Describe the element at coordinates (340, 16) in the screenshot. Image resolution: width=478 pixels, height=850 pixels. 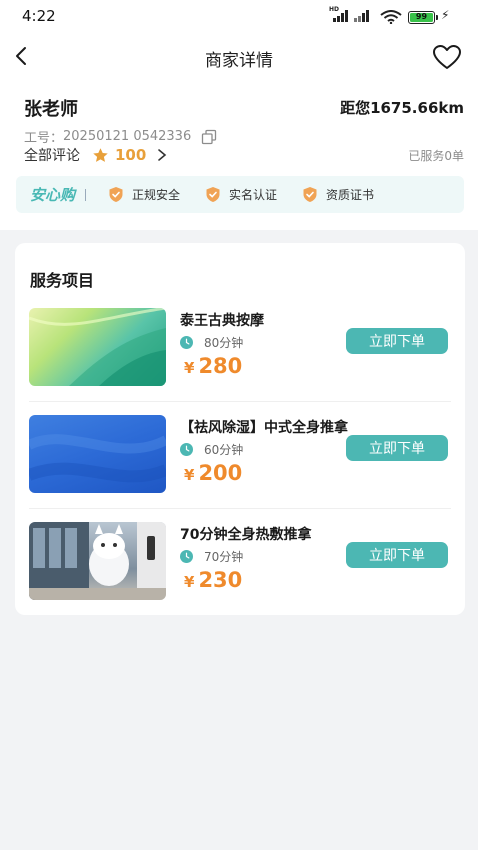
I see `signal-icon` at that location.